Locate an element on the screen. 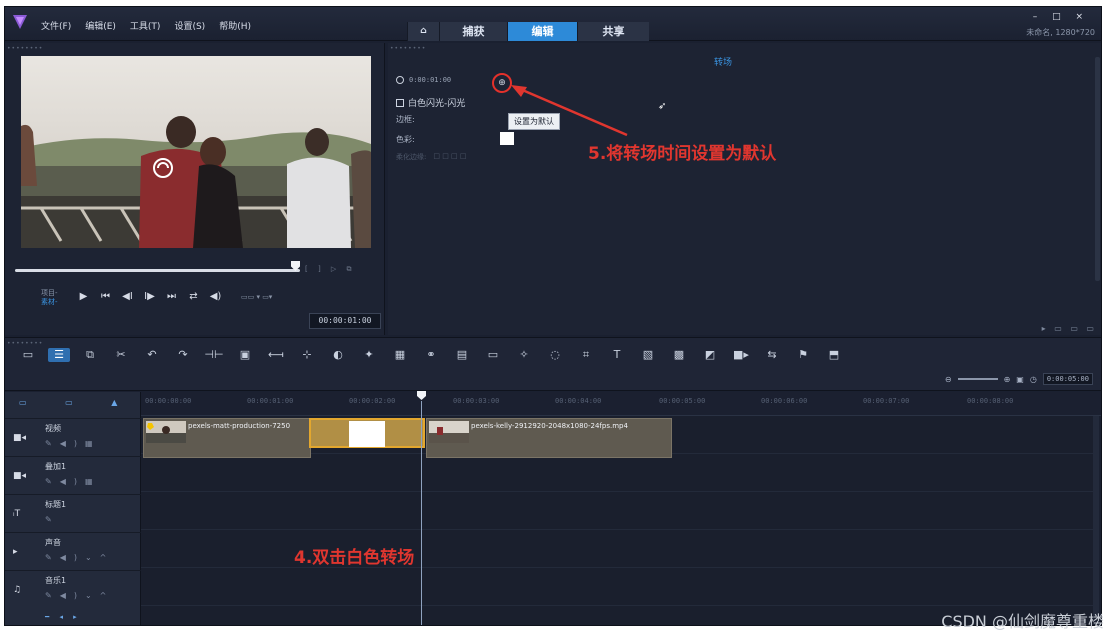  pan-zoom-icon: ◩ is located at coordinates (710, 355).